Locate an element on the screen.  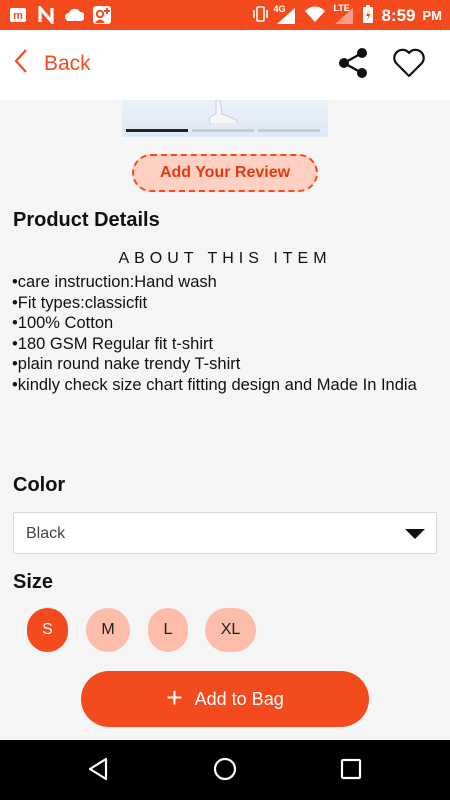
home-circle-icon is located at coordinates (225, 771).